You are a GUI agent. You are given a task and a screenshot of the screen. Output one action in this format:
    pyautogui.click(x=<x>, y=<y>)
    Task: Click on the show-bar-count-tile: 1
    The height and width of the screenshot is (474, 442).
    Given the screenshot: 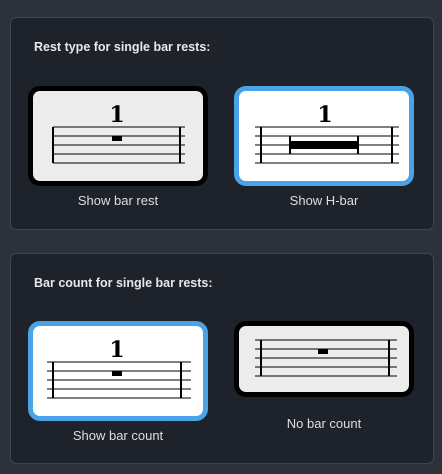 What is the action you would take?
    pyautogui.click(x=118, y=371)
    